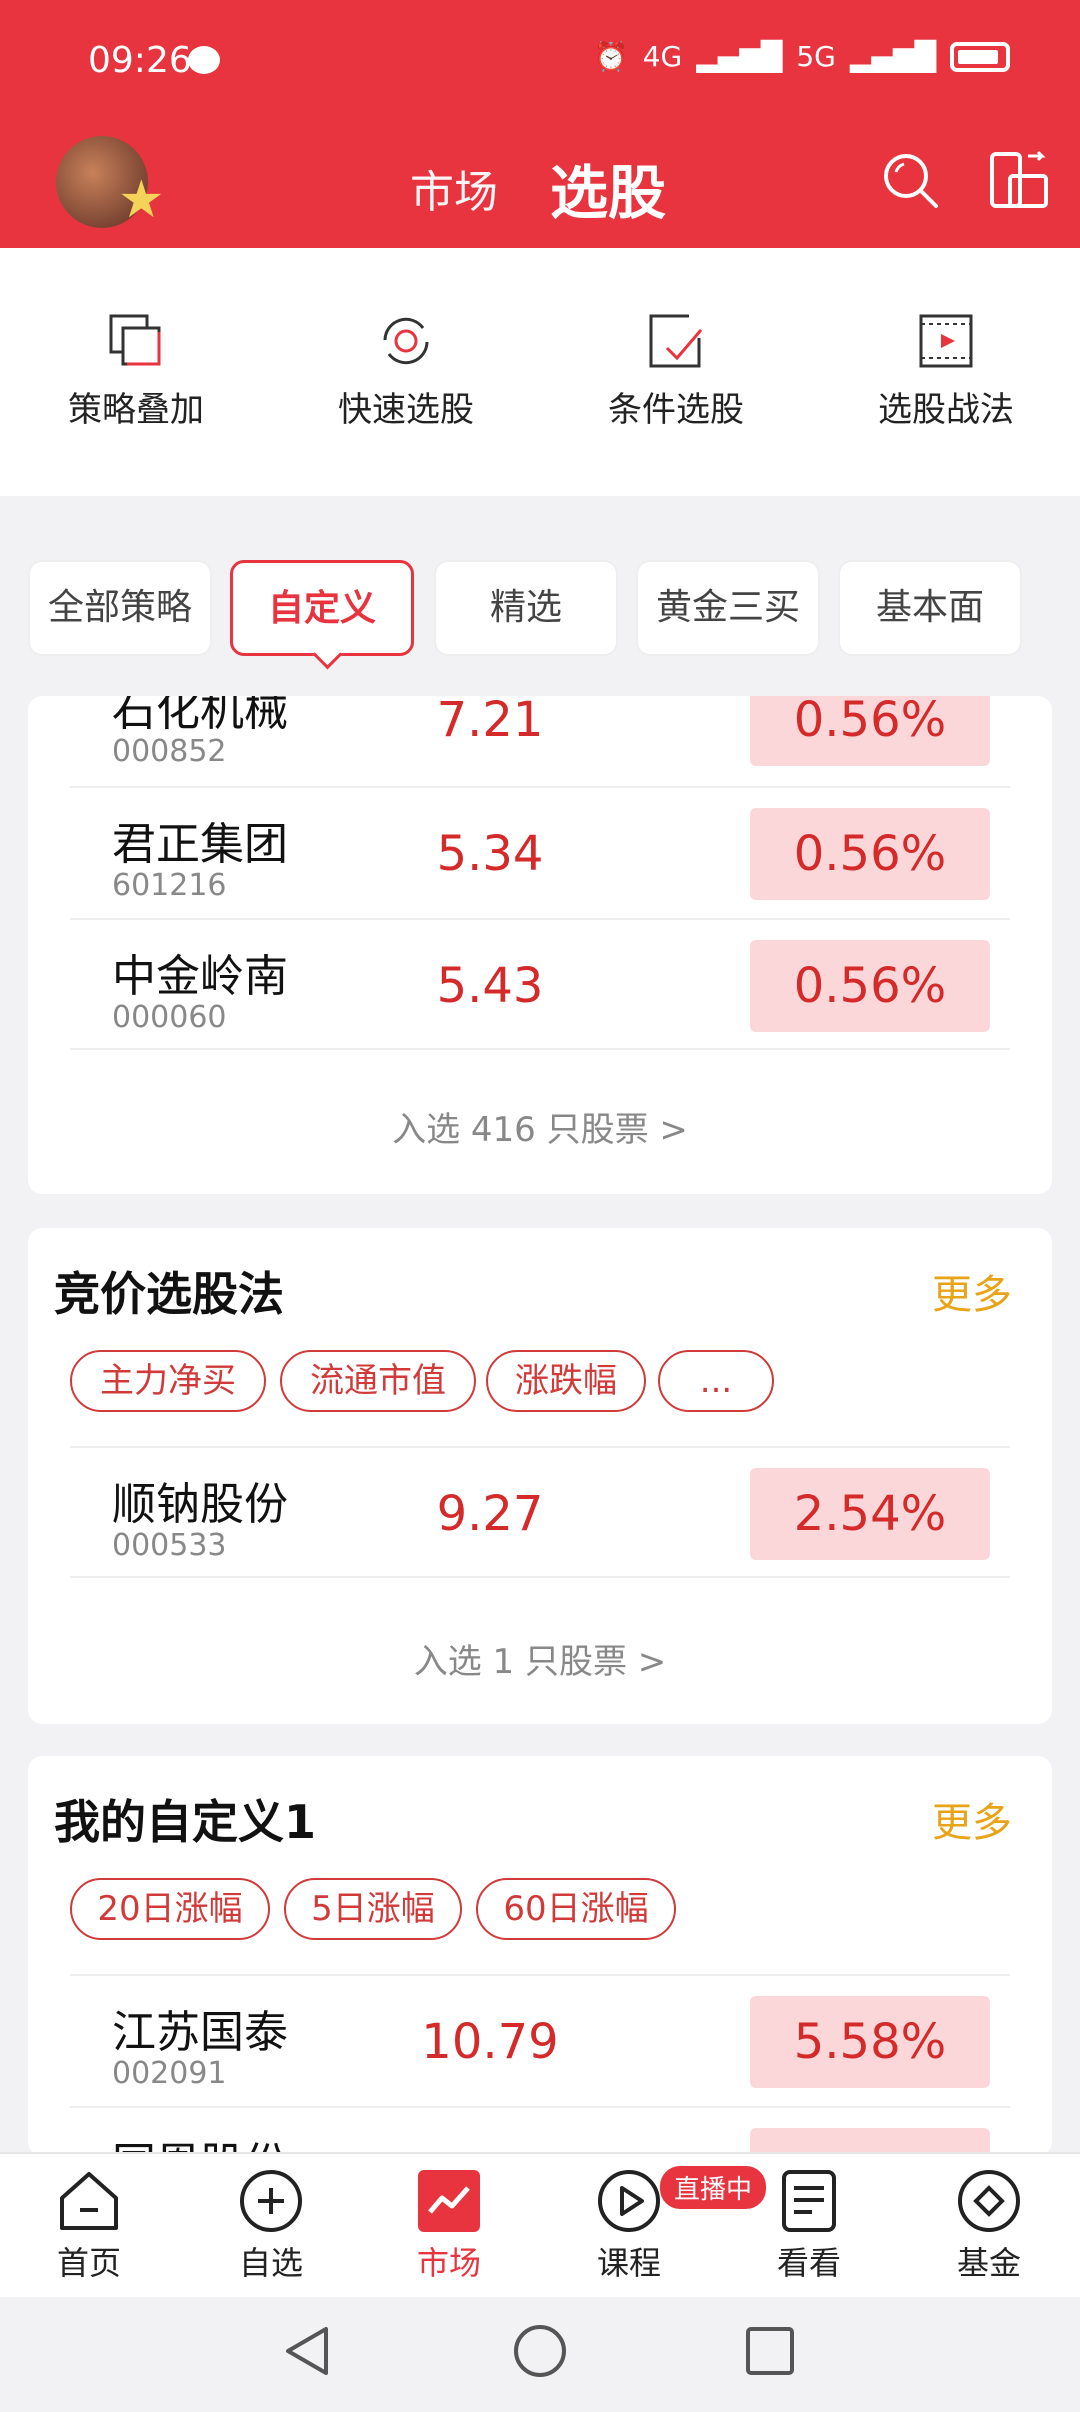 This screenshot has width=1080, height=2412. What do you see at coordinates (490, 854) in the screenshot?
I see `stock-price: 5.34` at bounding box center [490, 854].